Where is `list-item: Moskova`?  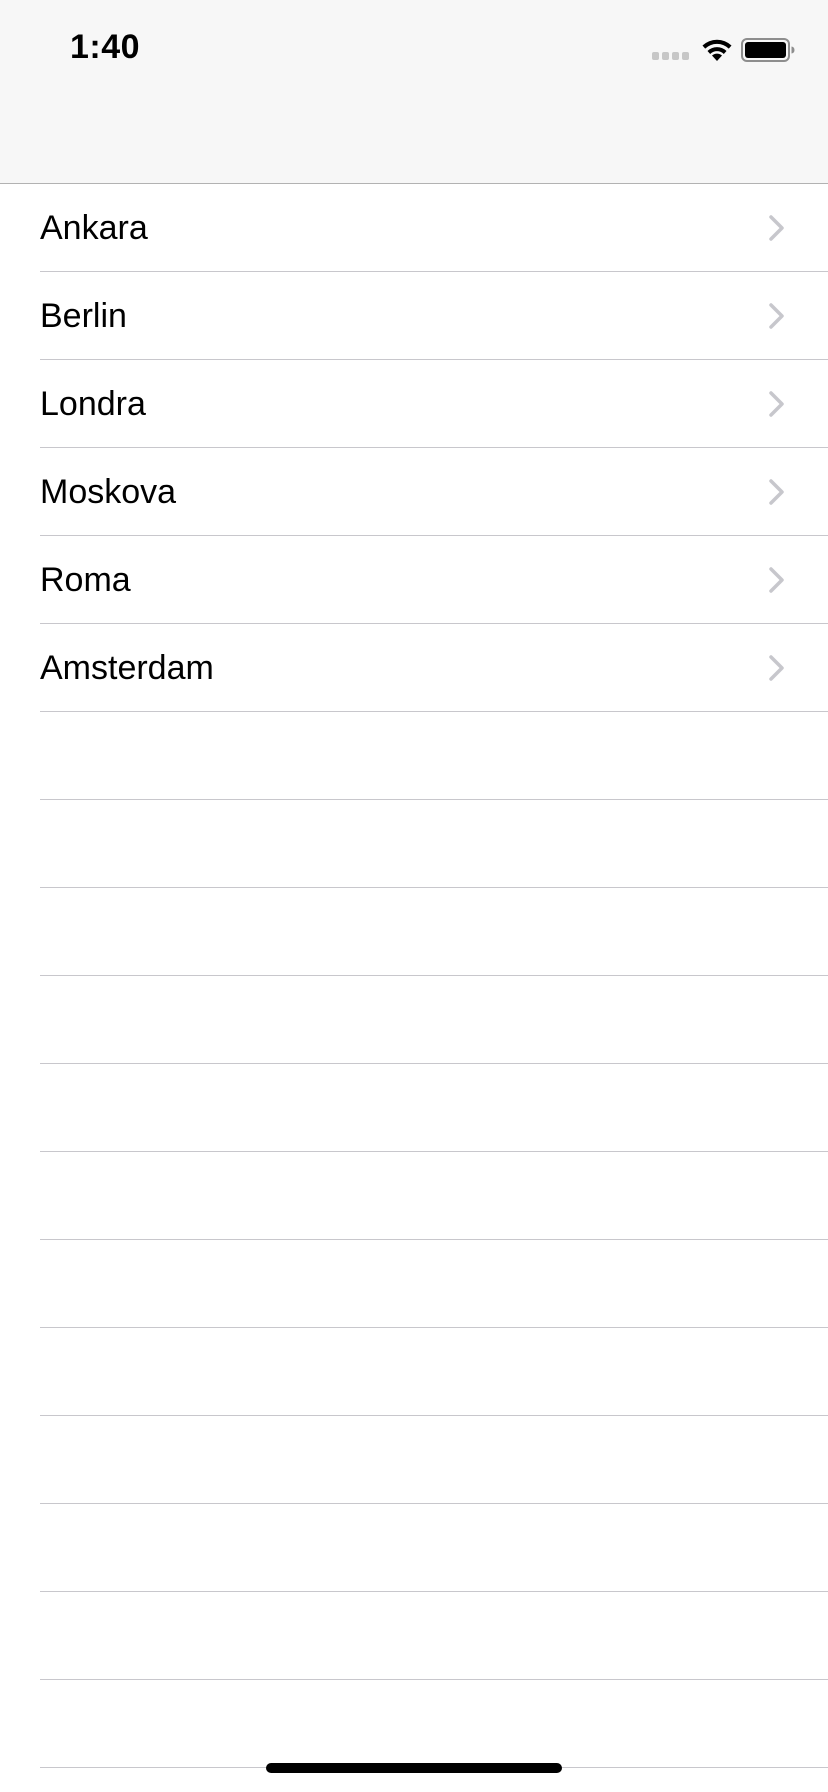 list-item: Moskova is located at coordinates (414, 492).